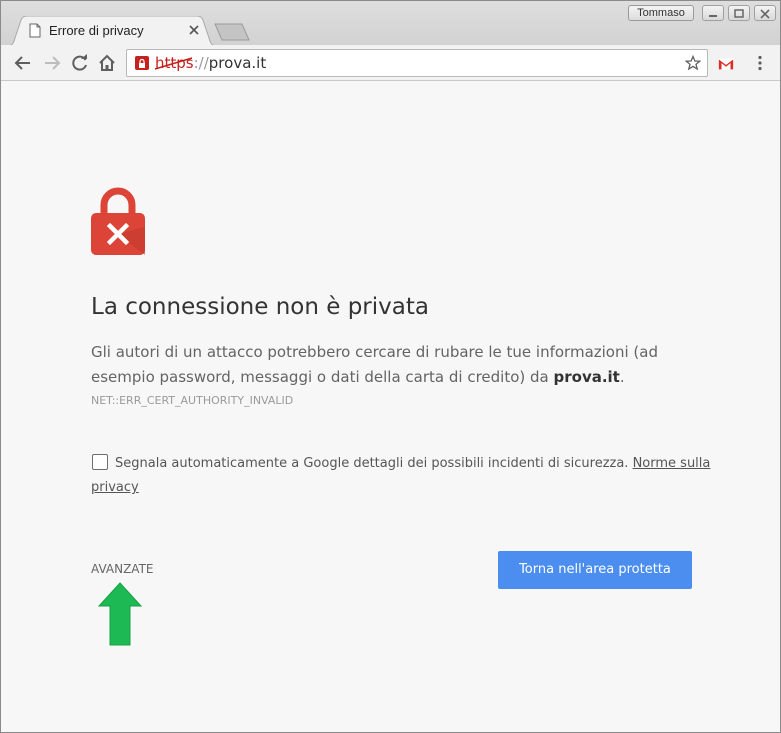  What do you see at coordinates (260, 307) in the screenshot?
I see `page-title: La connessione non è privata` at bounding box center [260, 307].